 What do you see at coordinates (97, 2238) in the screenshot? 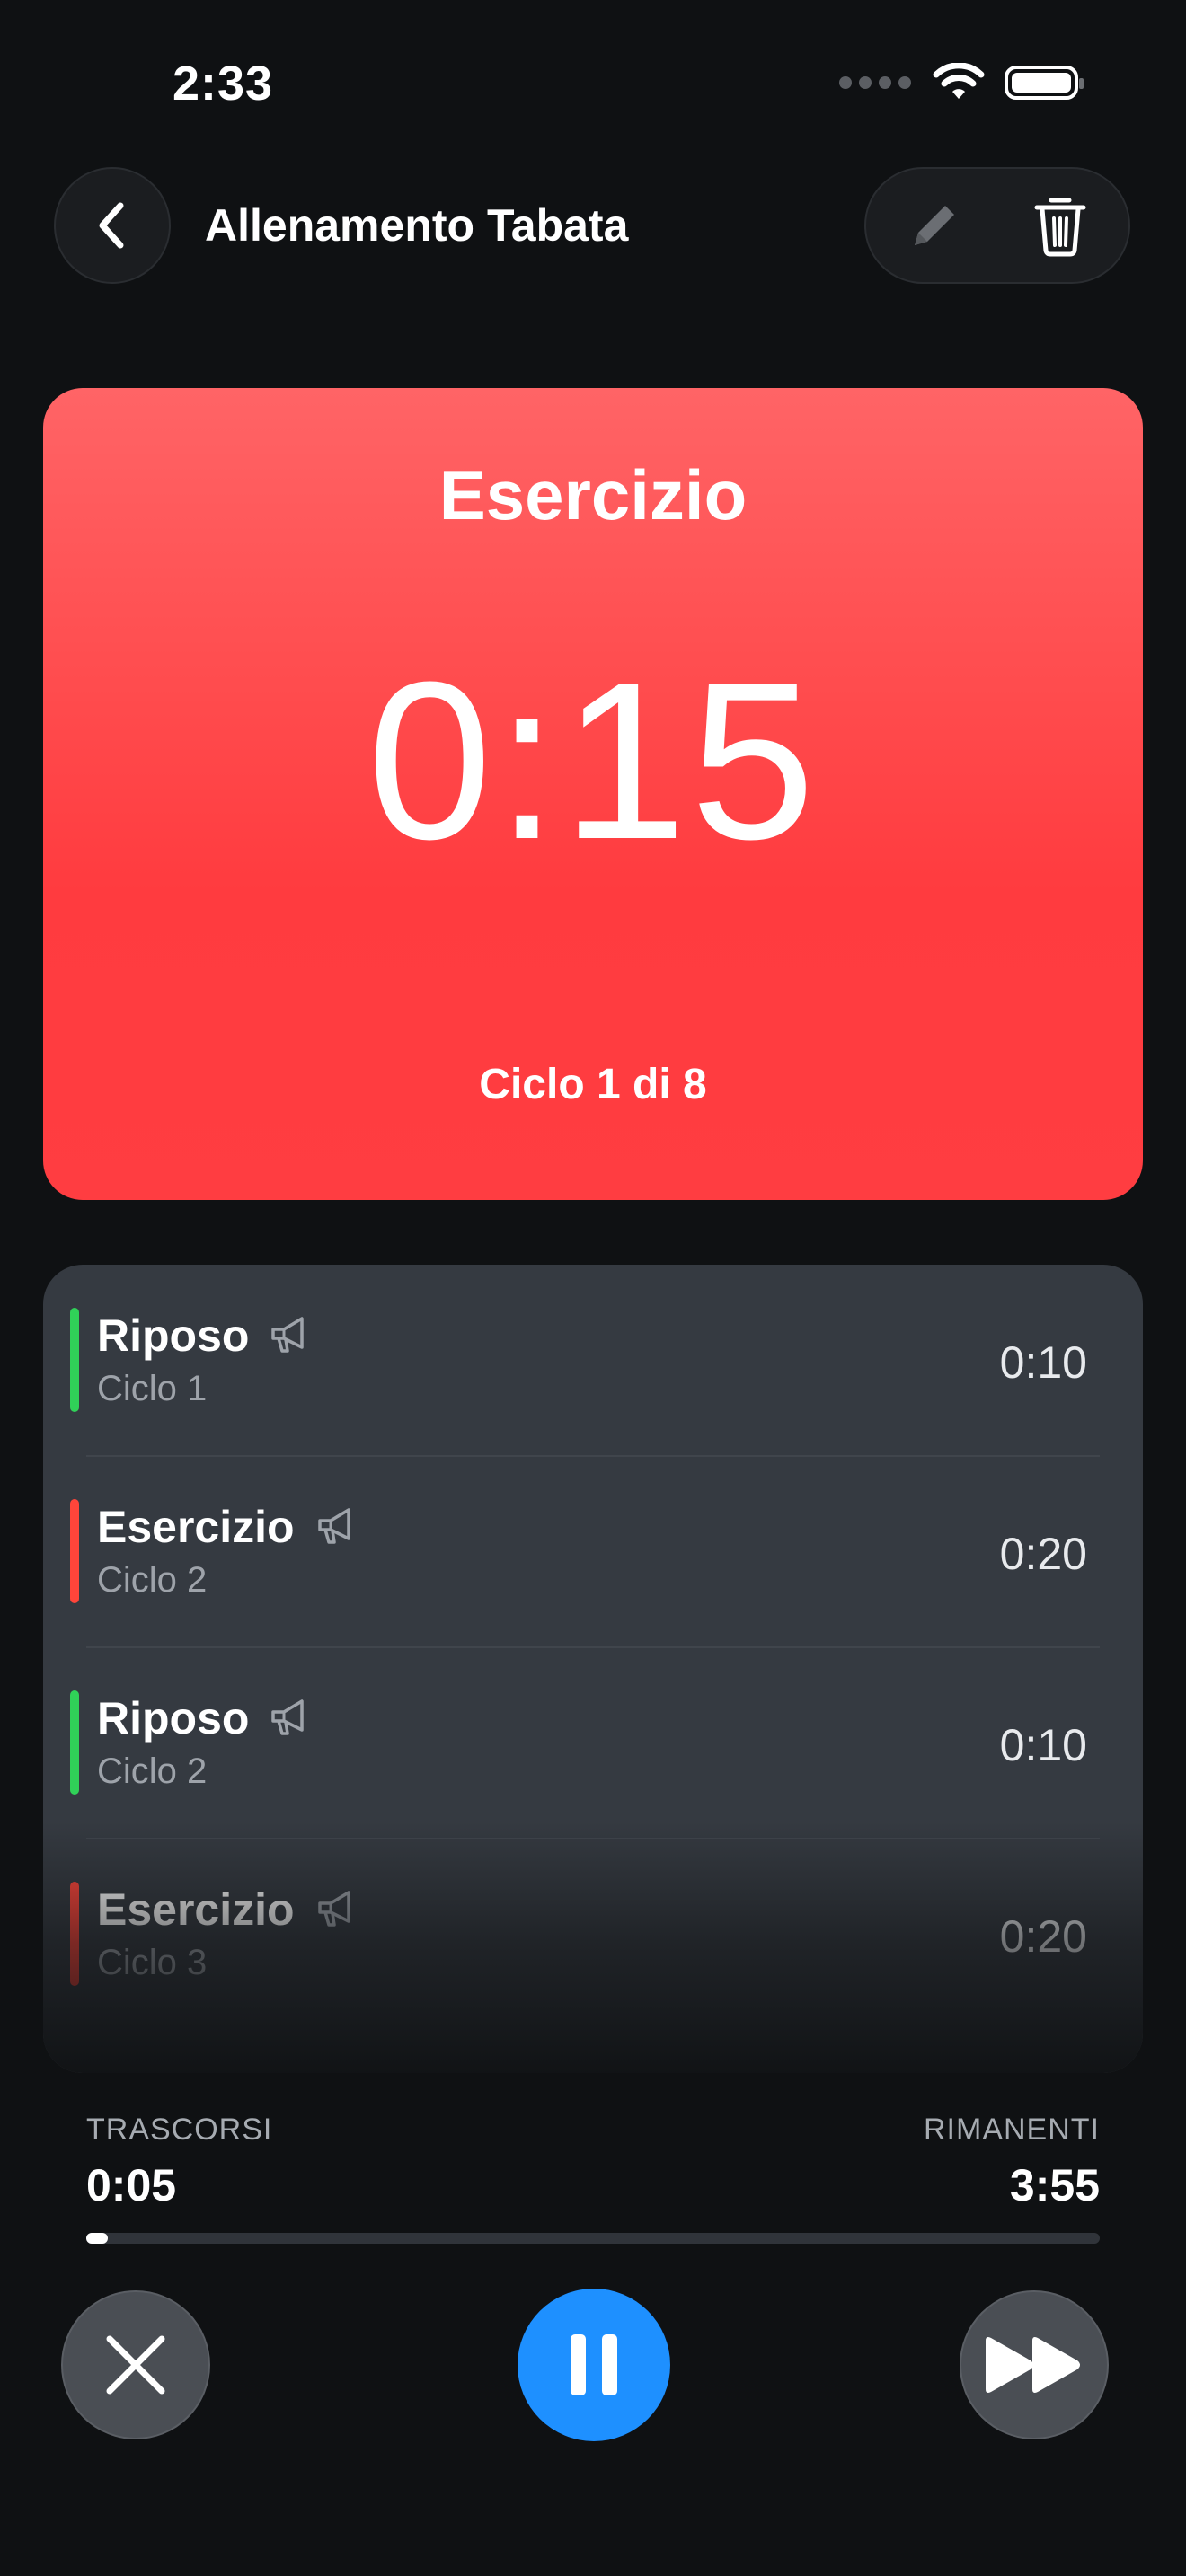
I see `progress-fill` at bounding box center [97, 2238].